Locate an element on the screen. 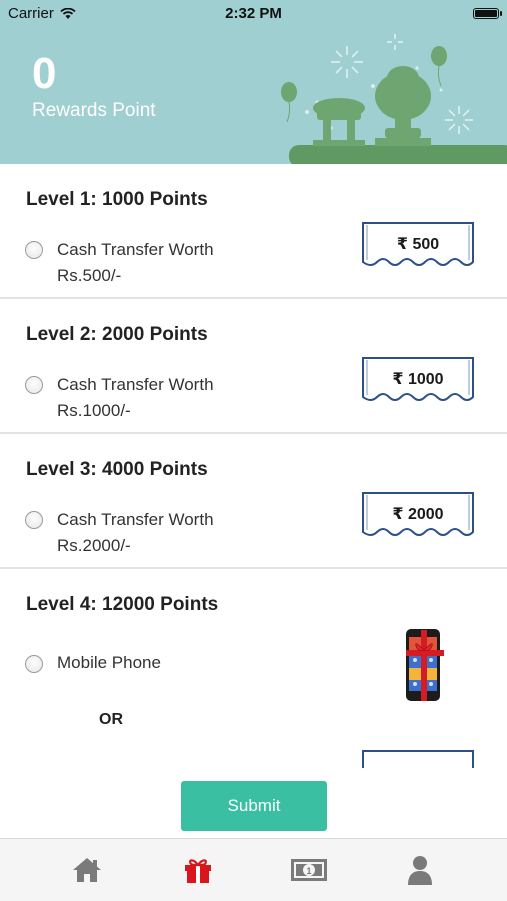  level-description: Mobile Phone is located at coordinates (152, 663).